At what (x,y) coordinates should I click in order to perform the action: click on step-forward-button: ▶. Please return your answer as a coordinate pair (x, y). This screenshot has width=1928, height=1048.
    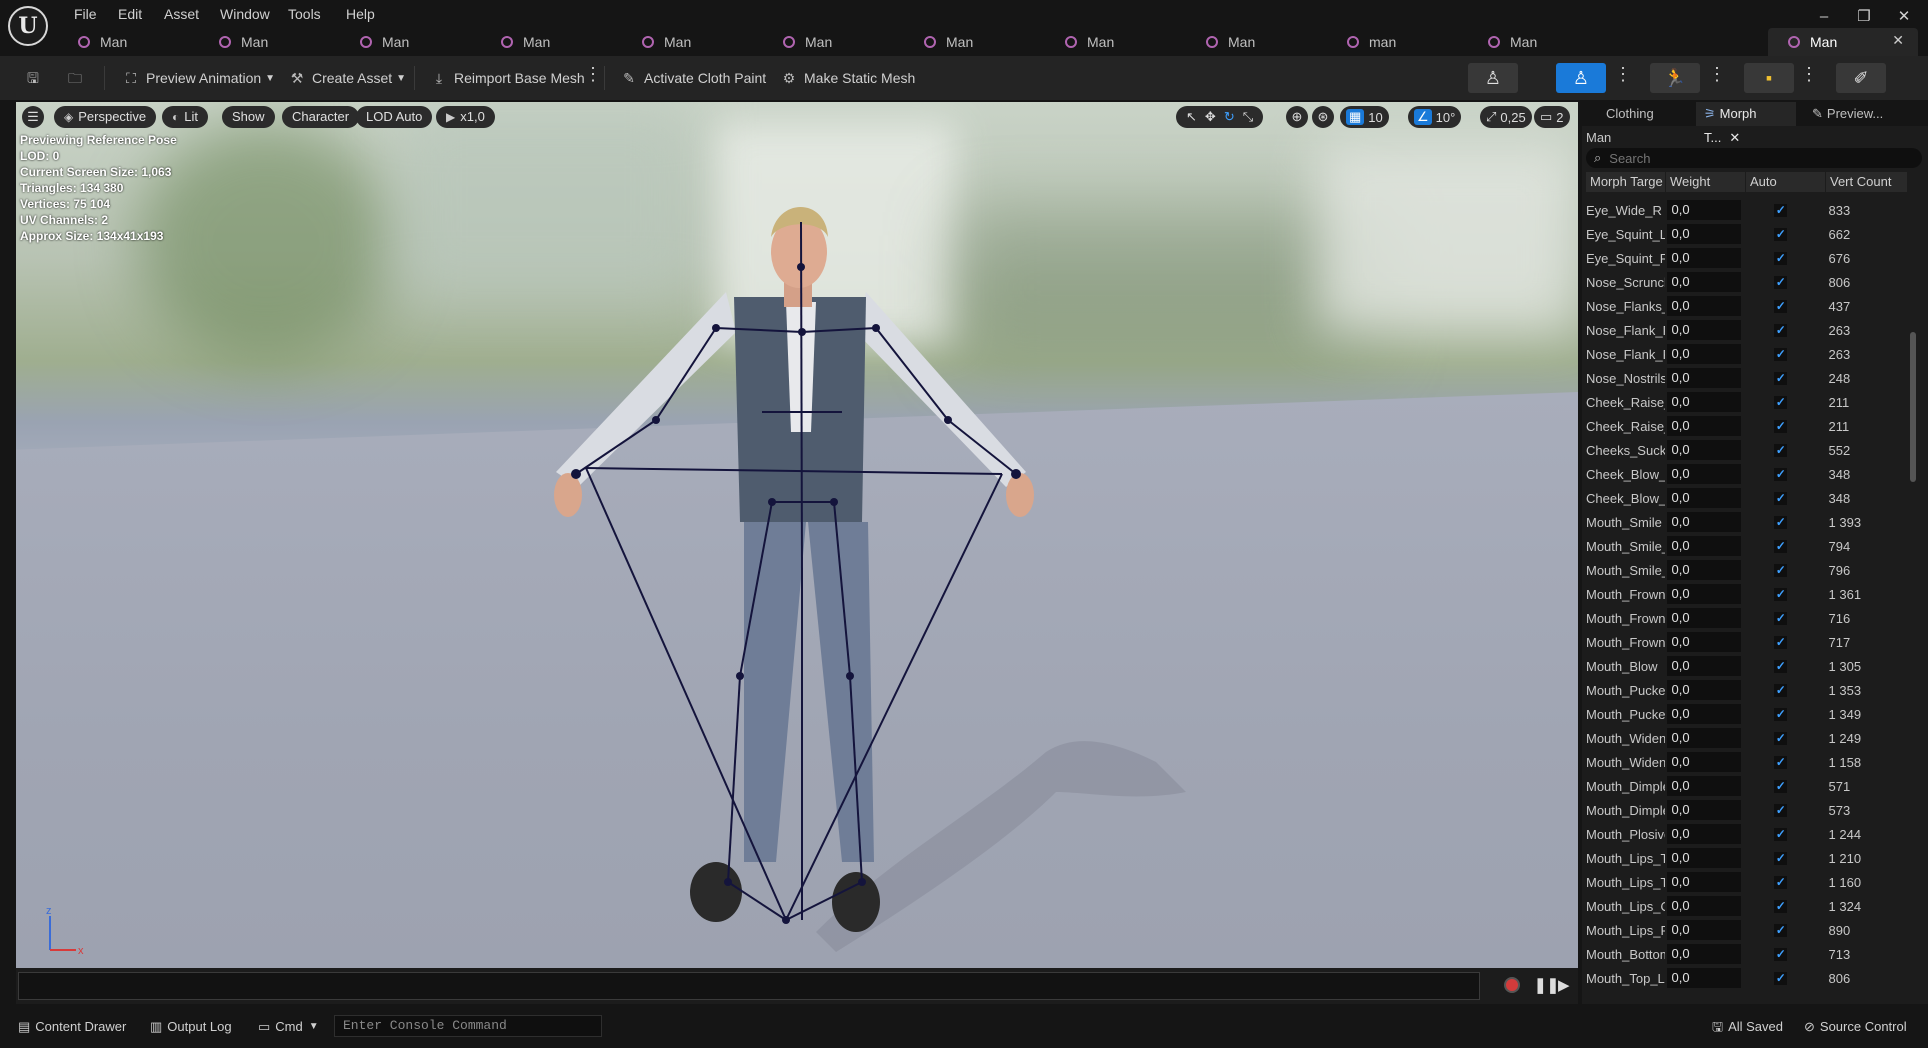
    Looking at the image, I should click on (1564, 985).